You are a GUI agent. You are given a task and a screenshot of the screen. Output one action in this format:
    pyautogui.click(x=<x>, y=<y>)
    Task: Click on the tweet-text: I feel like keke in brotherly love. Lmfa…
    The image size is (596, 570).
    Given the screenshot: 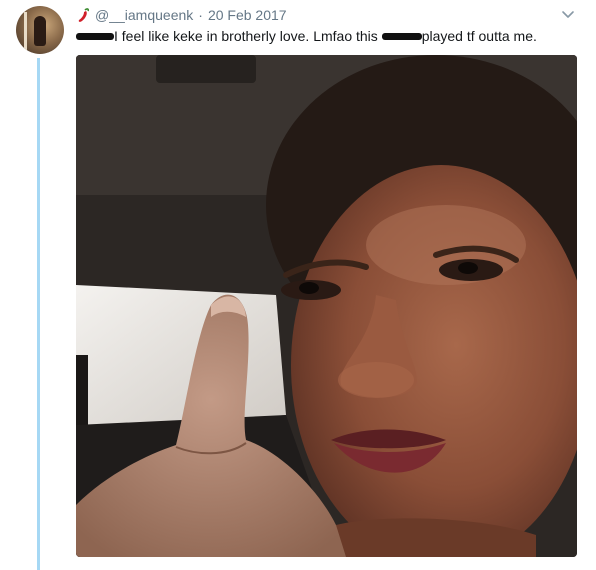 What is the action you would take?
    pyautogui.click(x=306, y=36)
    